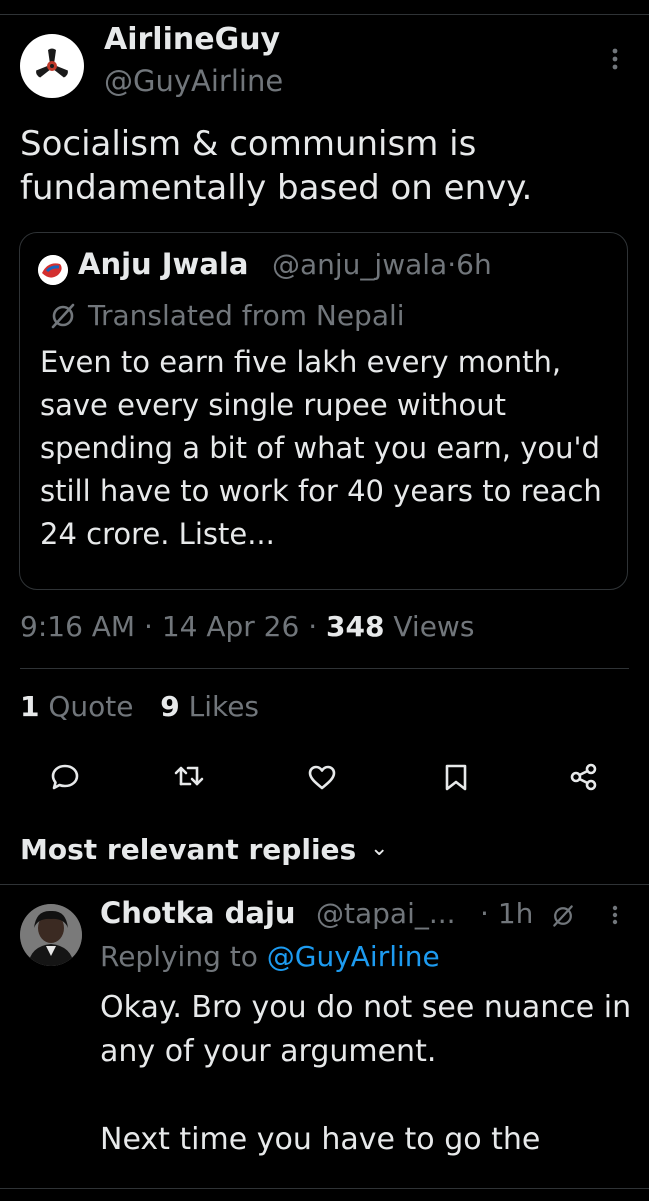  I want to click on quotes-stat: 1 Quote, so click(77, 706).